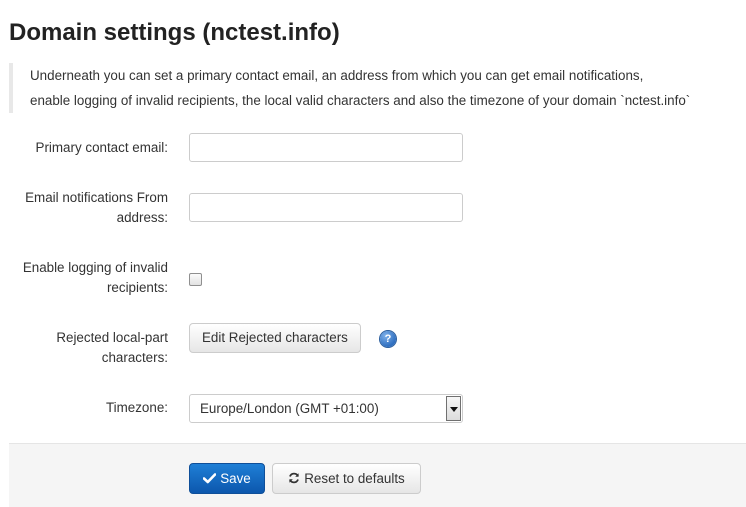 The height and width of the screenshot is (507, 746). What do you see at coordinates (96, 208) in the screenshot?
I see `notification-from-label: Email notifications From address:` at bounding box center [96, 208].